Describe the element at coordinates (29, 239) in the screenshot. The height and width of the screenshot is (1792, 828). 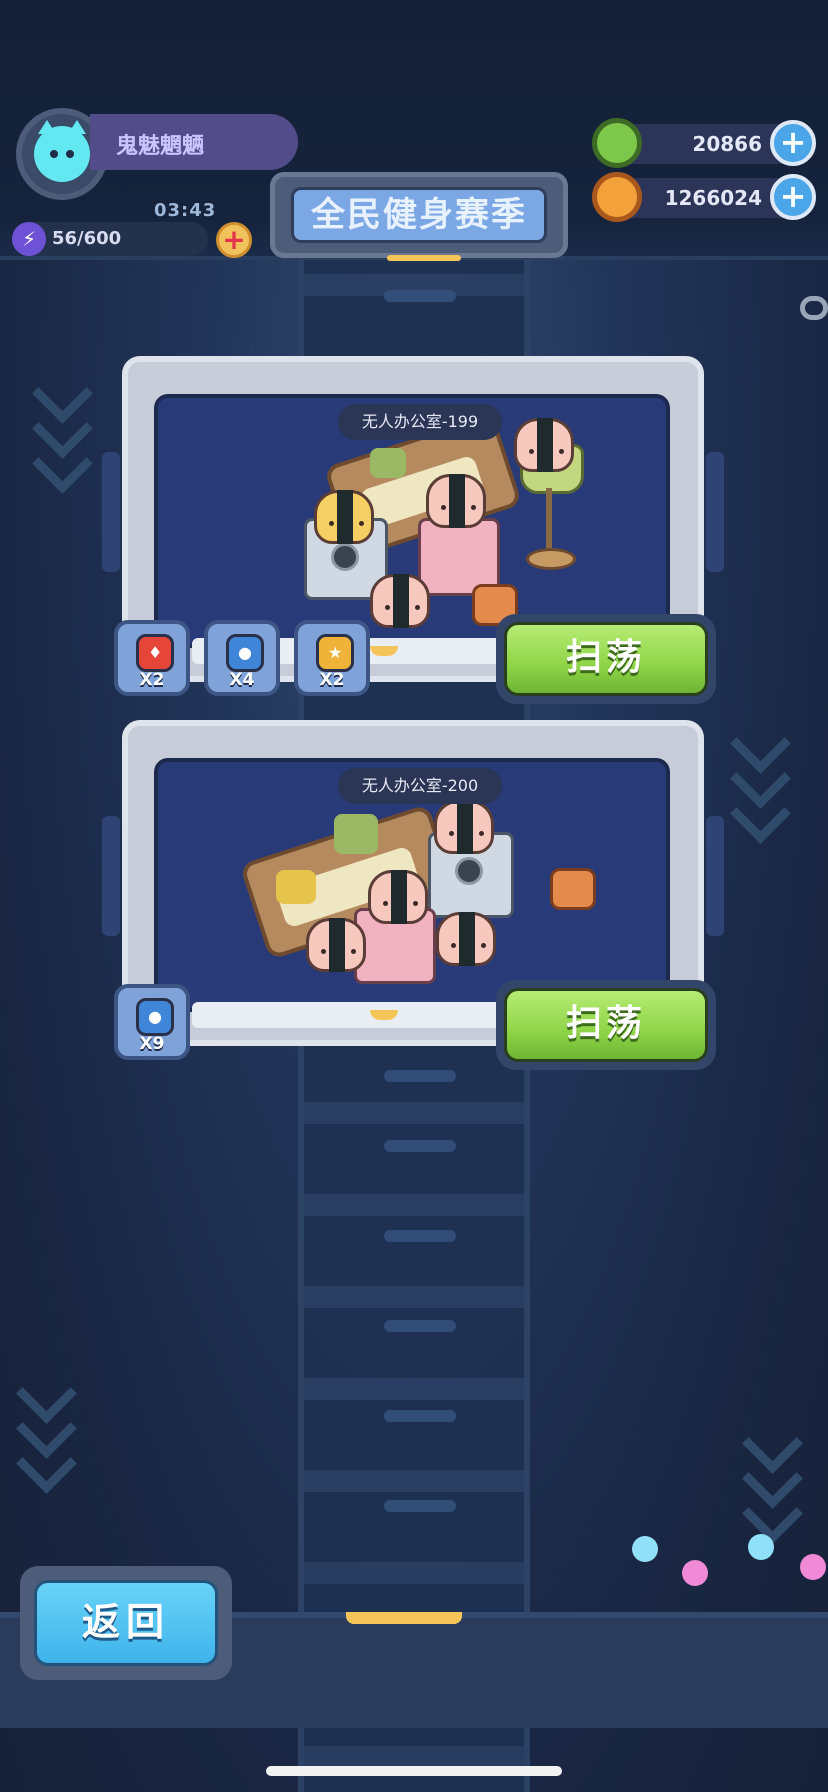
I see `lightning-icon: ⚡` at that location.